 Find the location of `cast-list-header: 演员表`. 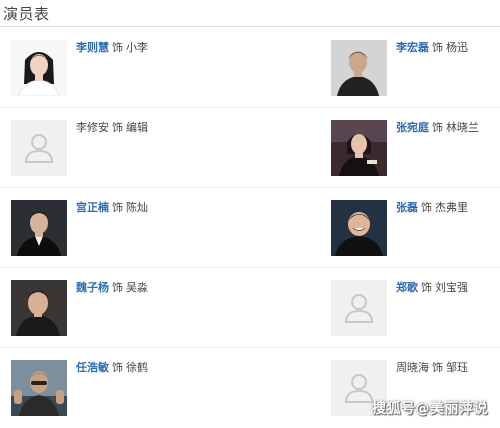

cast-list-header: 演员表 is located at coordinates (250, 13).